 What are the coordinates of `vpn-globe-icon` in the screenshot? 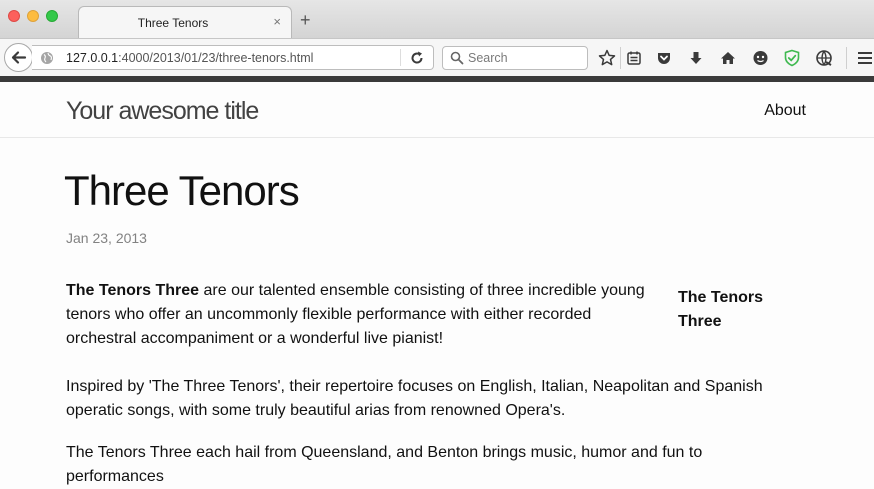 It's located at (824, 58).